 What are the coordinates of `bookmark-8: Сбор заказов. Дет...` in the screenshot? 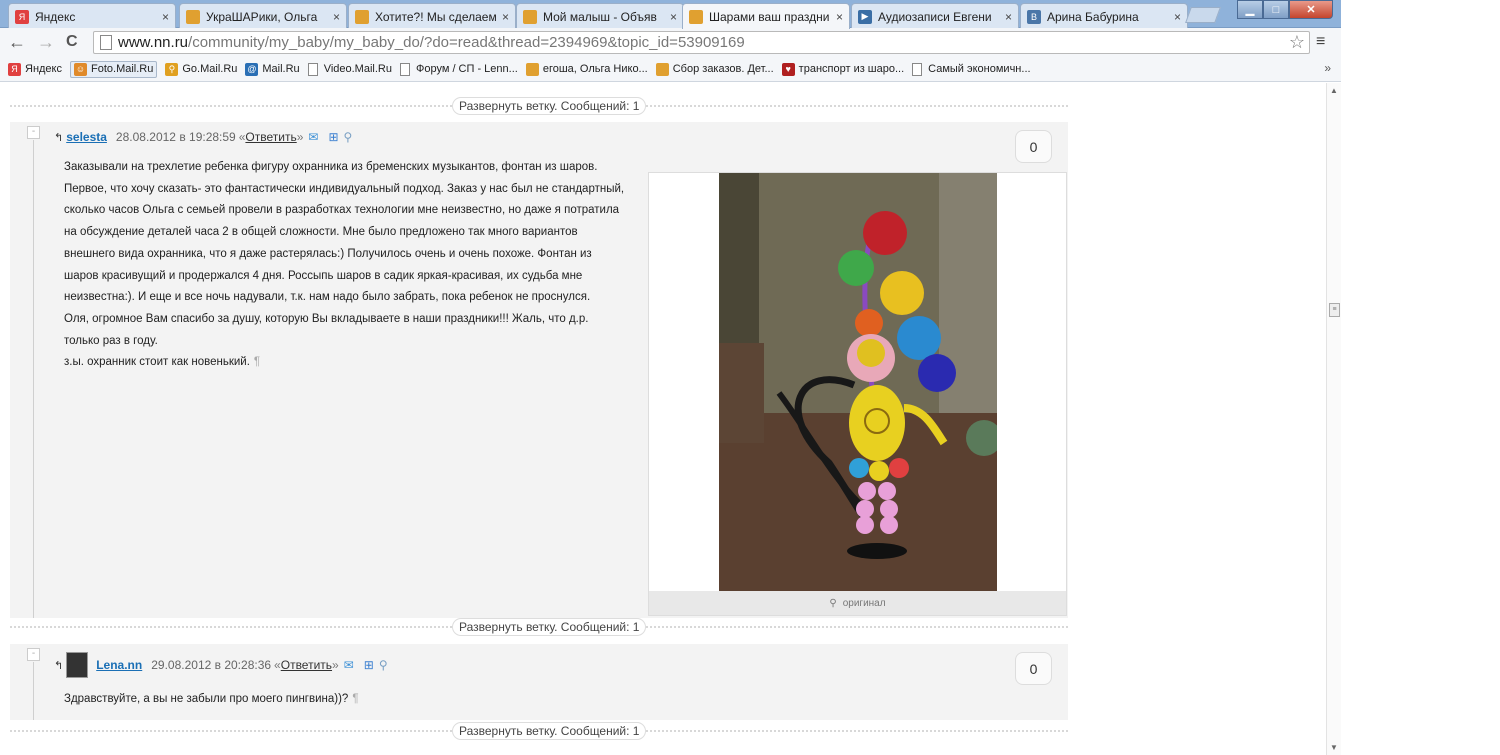 It's located at (714, 69).